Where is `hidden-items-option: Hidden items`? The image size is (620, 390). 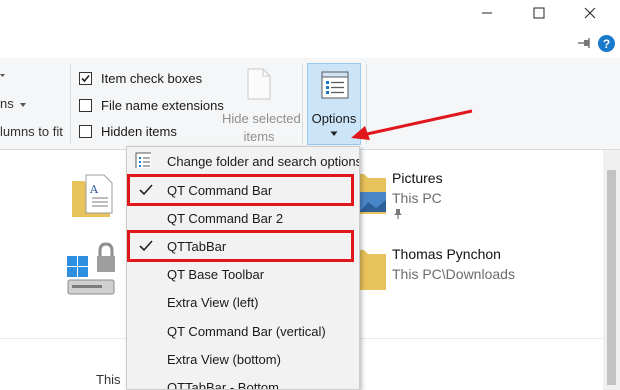
hidden-items-option: Hidden items is located at coordinates (128, 131).